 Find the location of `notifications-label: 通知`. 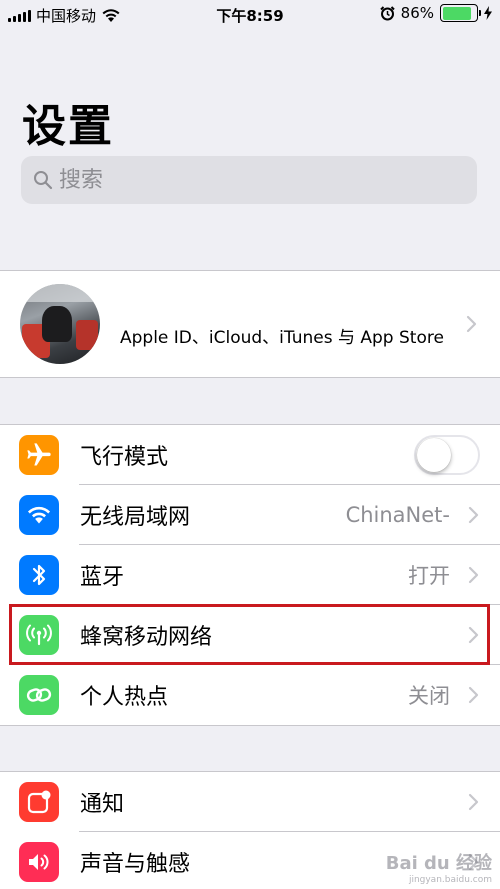

notifications-label: 通知 is located at coordinates (102, 804).